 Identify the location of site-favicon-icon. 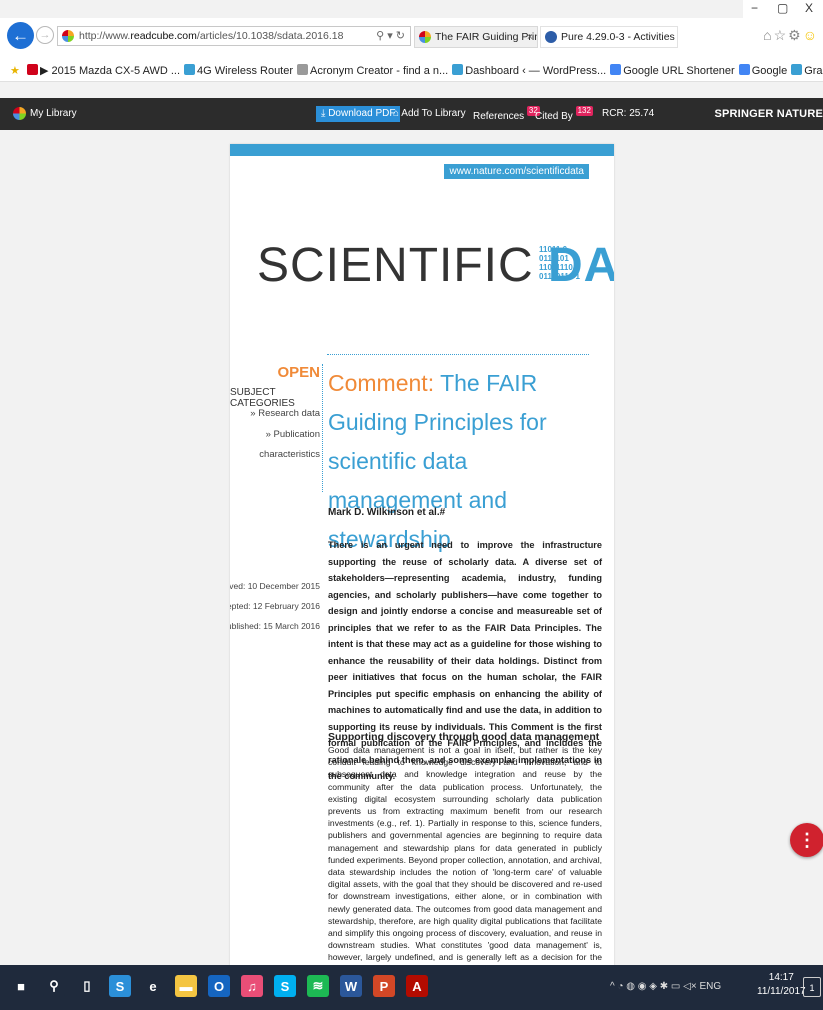
(68, 36).